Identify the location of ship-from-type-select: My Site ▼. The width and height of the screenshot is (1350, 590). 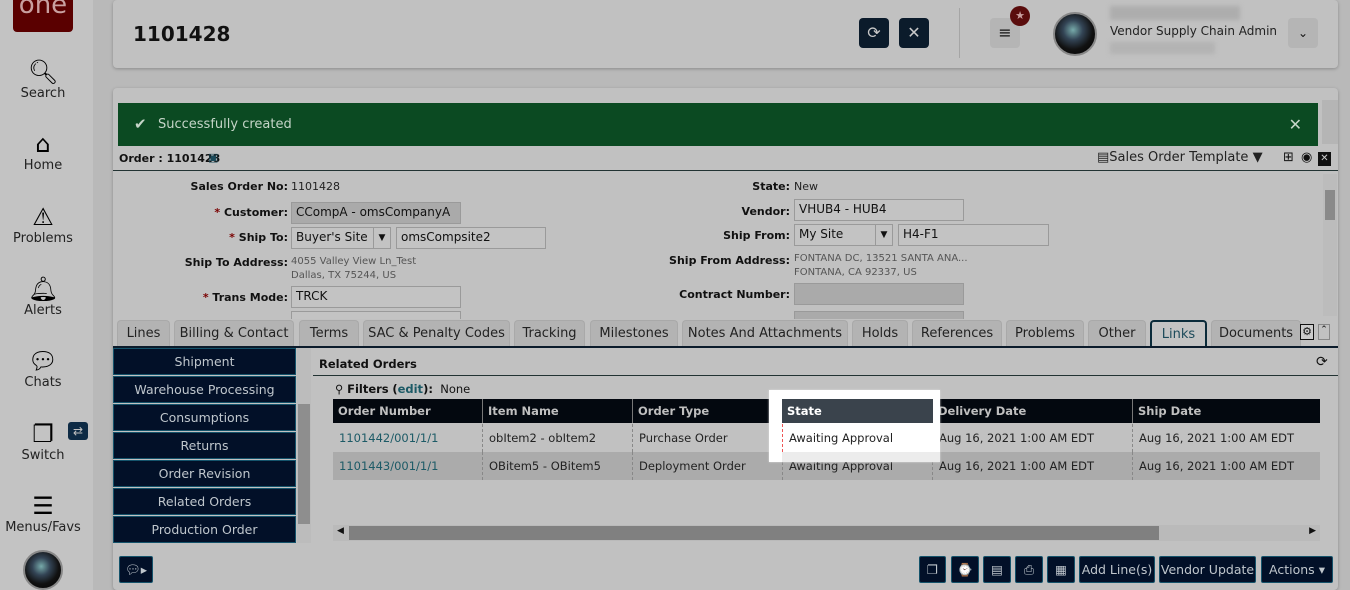
(843, 235).